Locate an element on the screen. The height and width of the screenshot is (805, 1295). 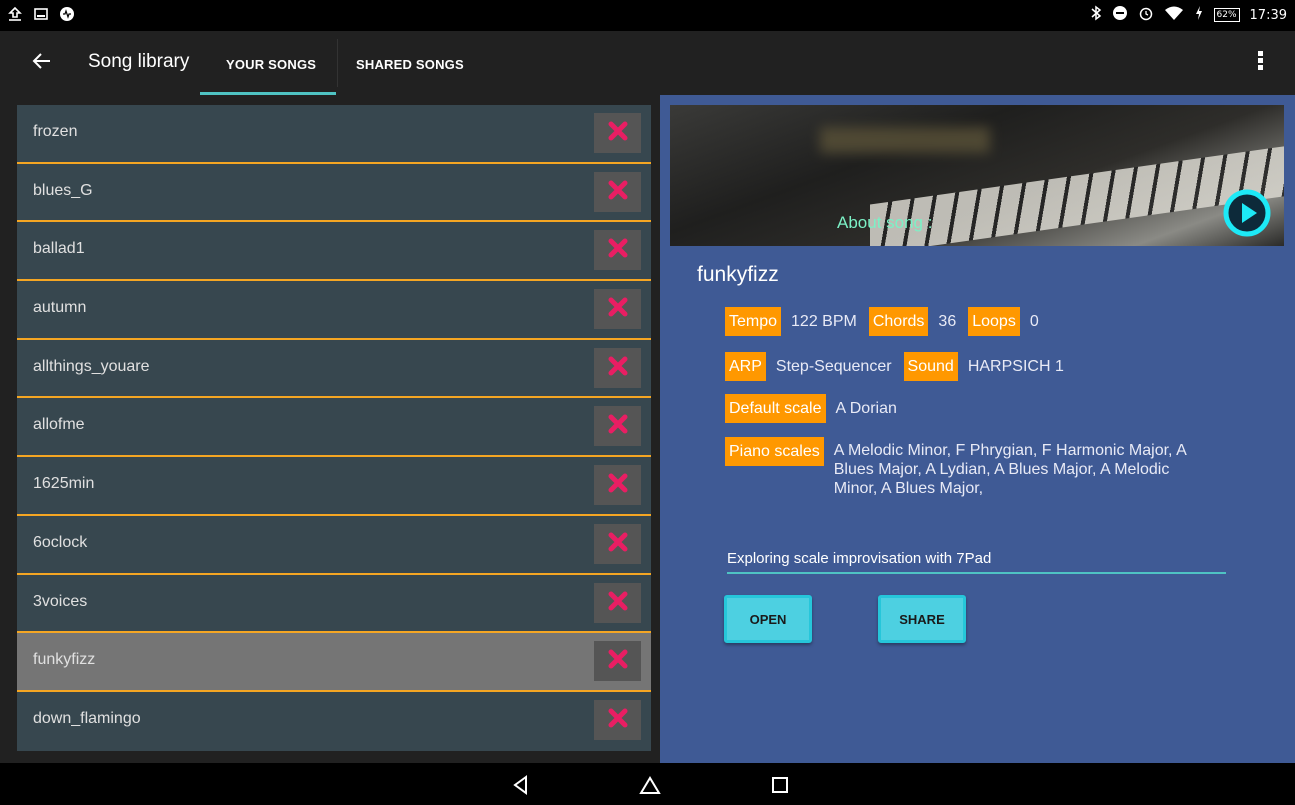
image-icon is located at coordinates (41, 14).